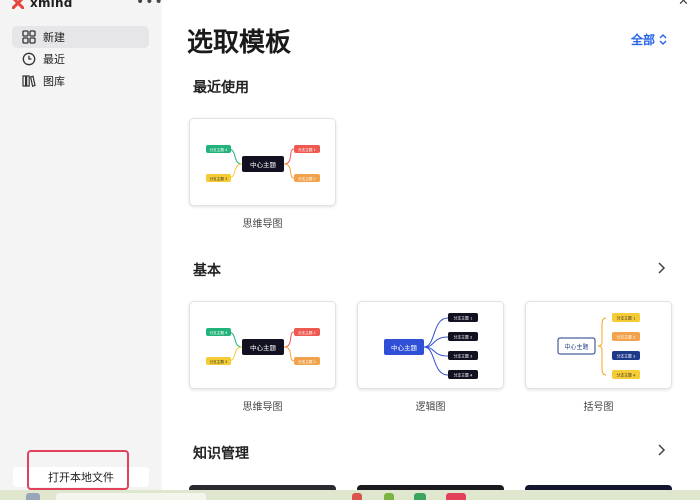 The height and width of the screenshot is (500, 700). I want to click on logic-thumbnail: 中心主题 分支主题 1 分支主题 2 分支主题 3 分支主题 4, so click(431, 346).